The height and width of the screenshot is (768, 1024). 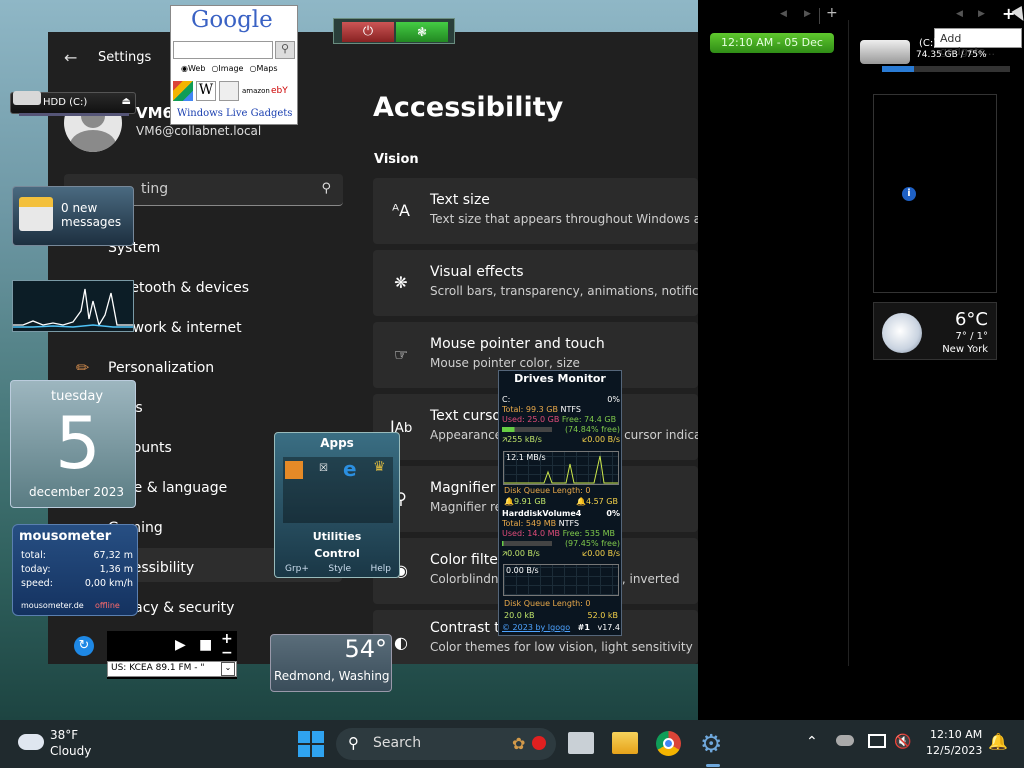 I want to click on section-vision: Vision, so click(x=396, y=159).